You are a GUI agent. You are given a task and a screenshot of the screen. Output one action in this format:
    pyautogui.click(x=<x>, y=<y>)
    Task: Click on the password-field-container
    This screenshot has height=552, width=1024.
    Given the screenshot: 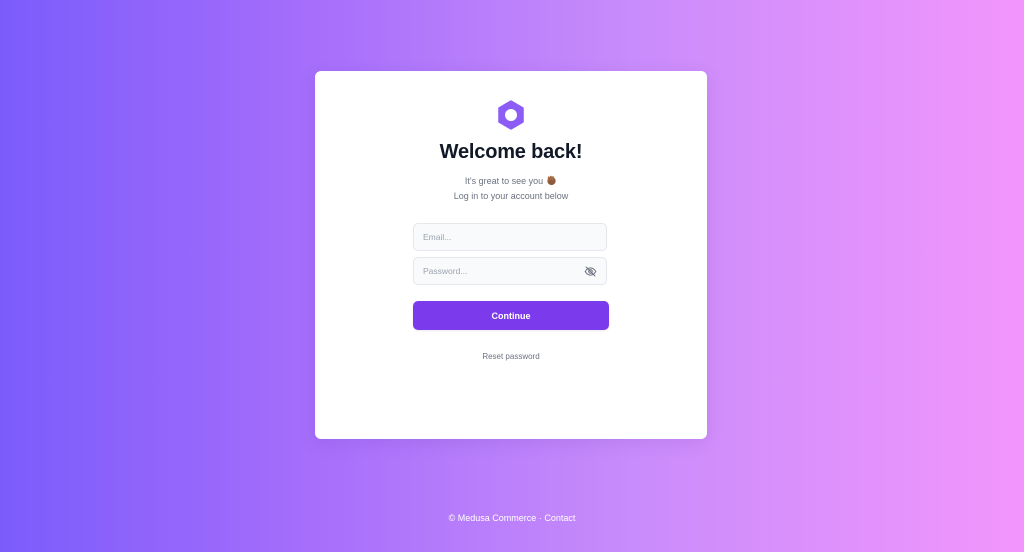 What is the action you would take?
    pyautogui.click(x=510, y=271)
    